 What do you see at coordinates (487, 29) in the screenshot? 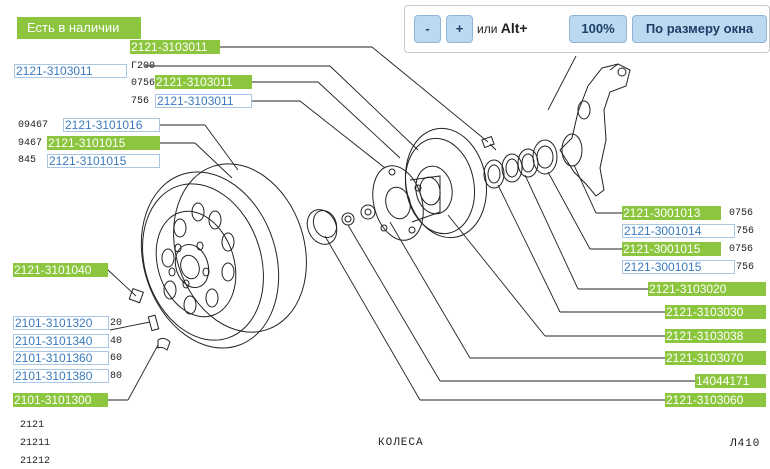
I see `alt-hint-prefix: или` at bounding box center [487, 29].